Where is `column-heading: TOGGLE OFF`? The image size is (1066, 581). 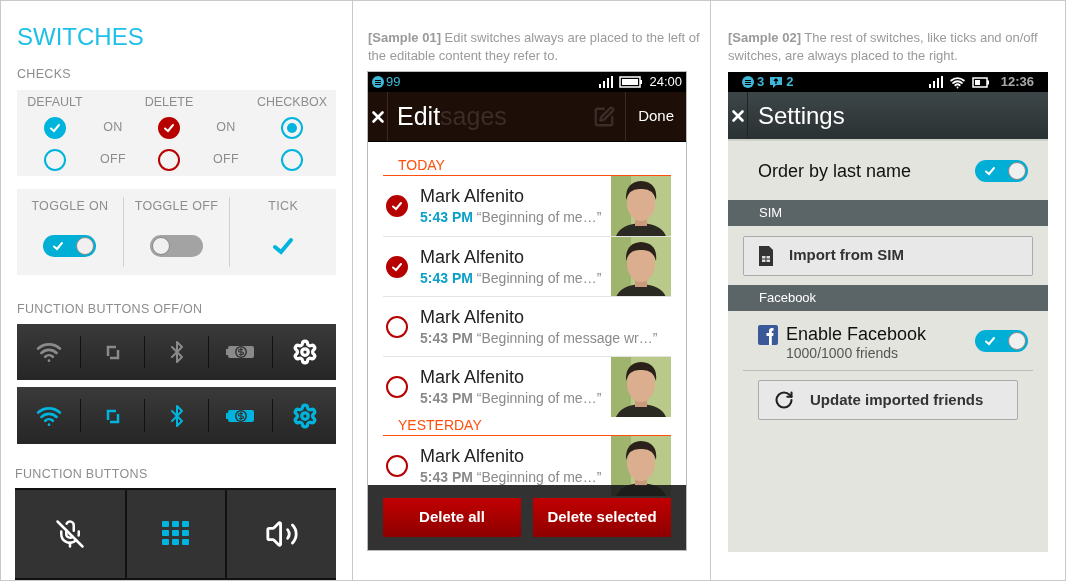
column-heading: TOGGLE OFF is located at coordinates (176, 206).